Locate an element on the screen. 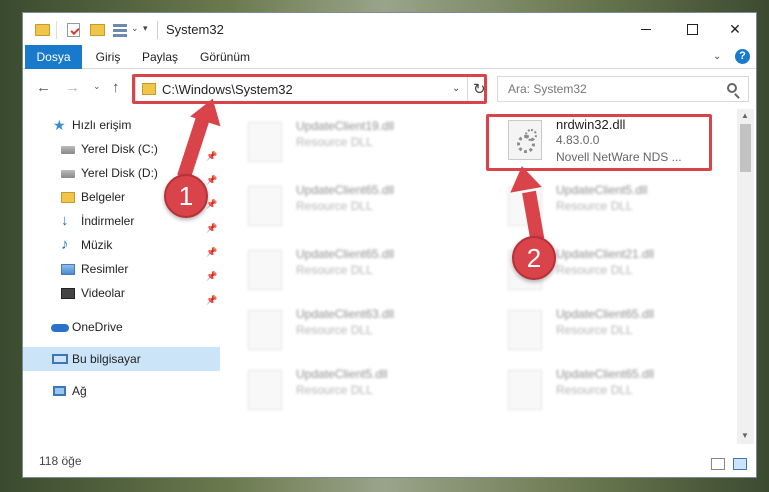 This screenshot has width=769, height=492. cloud-icon is located at coordinates (60, 328).